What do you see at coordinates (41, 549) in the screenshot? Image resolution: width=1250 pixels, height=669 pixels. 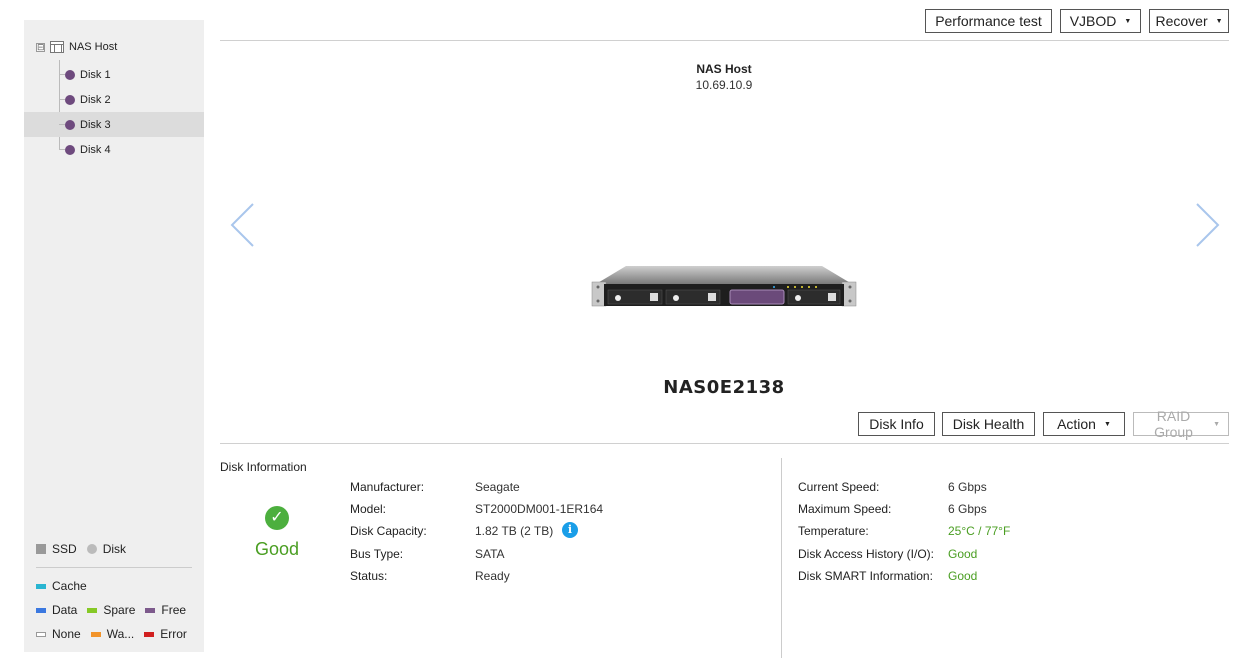 I see `ssd-square-icon` at bounding box center [41, 549].